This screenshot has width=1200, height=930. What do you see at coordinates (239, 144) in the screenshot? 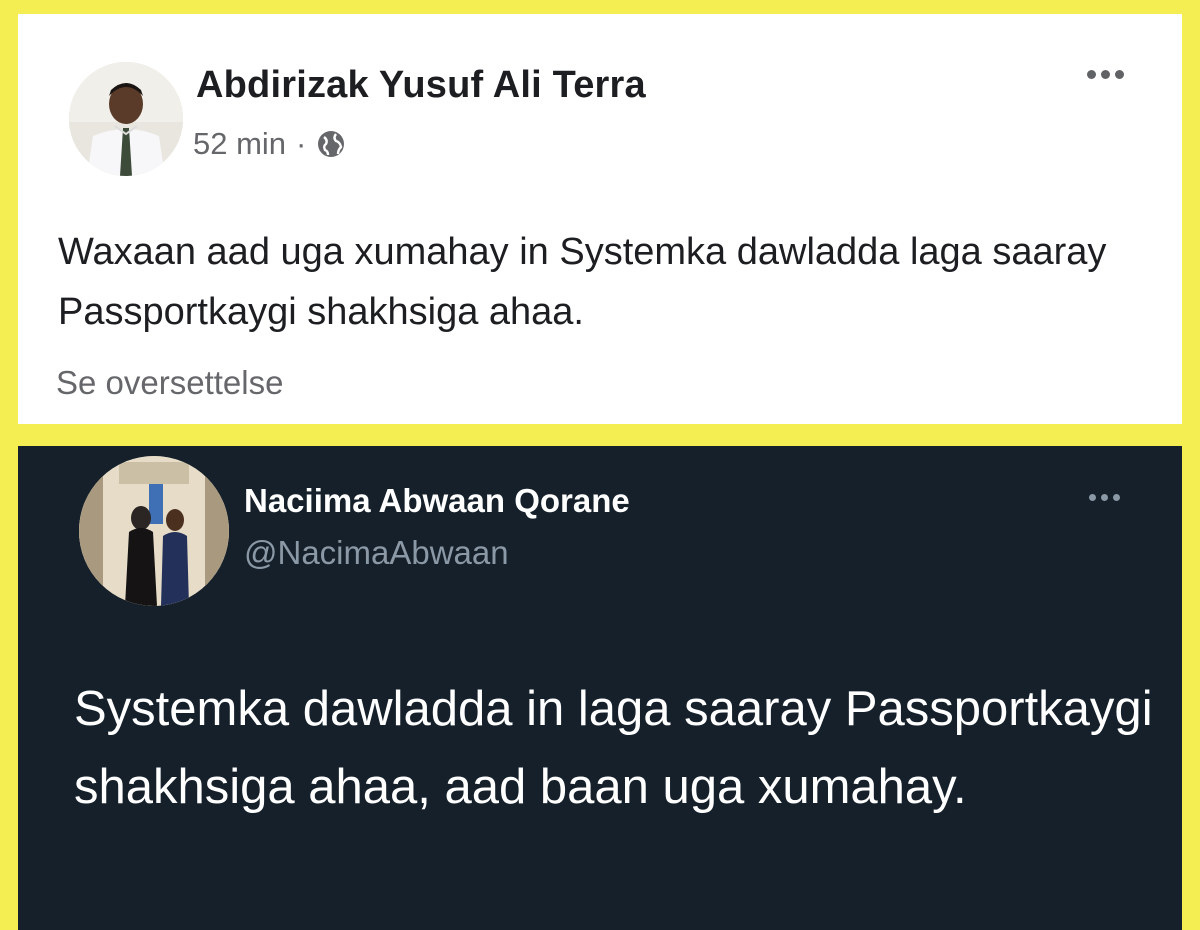
I see `post-time: 52 min` at bounding box center [239, 144].